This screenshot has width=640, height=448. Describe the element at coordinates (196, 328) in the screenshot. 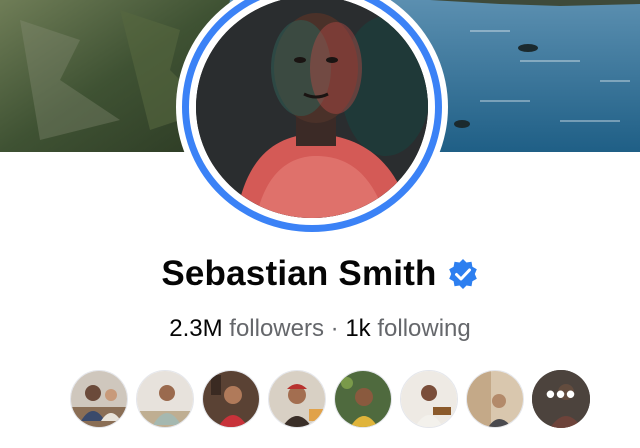

I see `followers-count: 2.3M` at that location.